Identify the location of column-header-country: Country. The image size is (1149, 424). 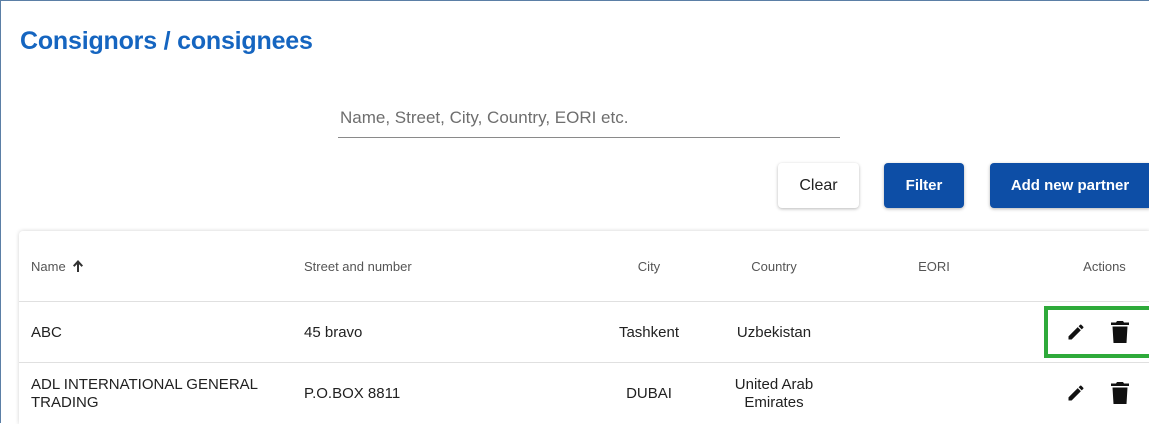
(774, 266).